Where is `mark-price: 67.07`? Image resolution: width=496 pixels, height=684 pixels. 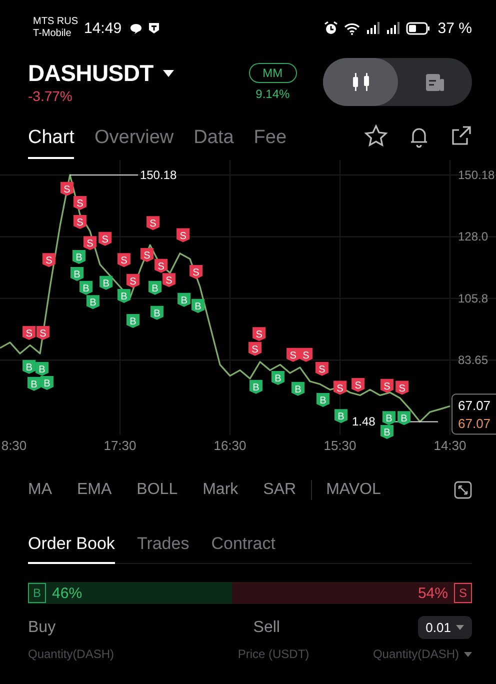 mark-price: 67.07 is located at coordinates (474, 424).